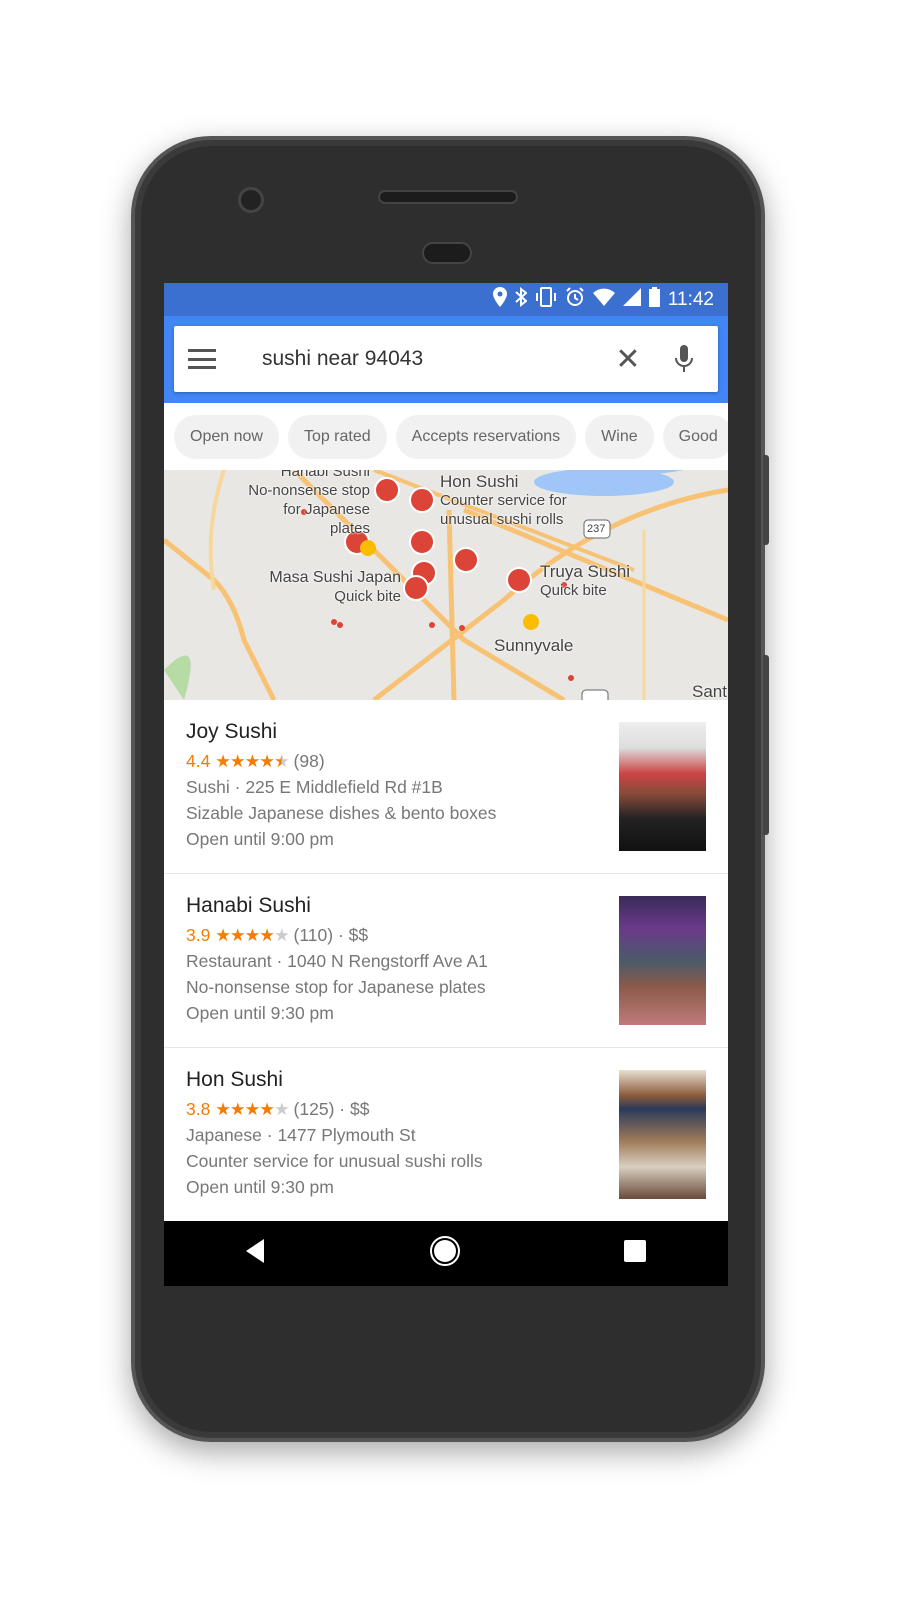  I want to click on volume-button, so click(766, 745).